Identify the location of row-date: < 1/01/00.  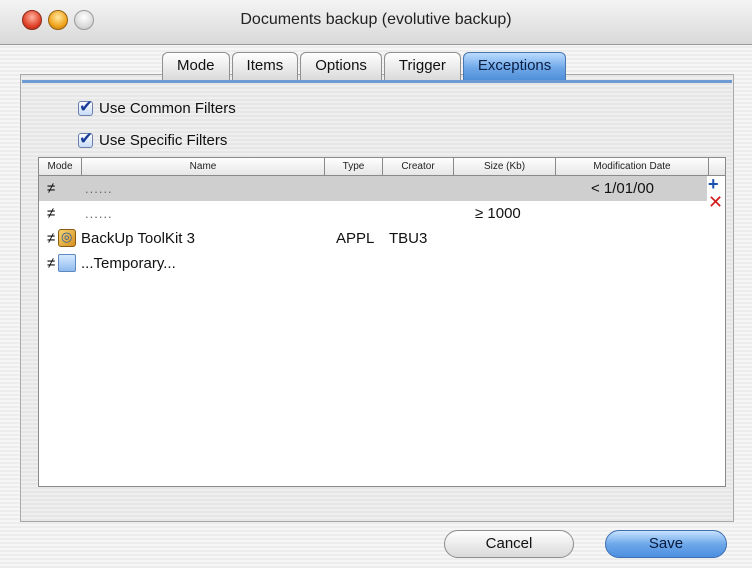
(622, 188).